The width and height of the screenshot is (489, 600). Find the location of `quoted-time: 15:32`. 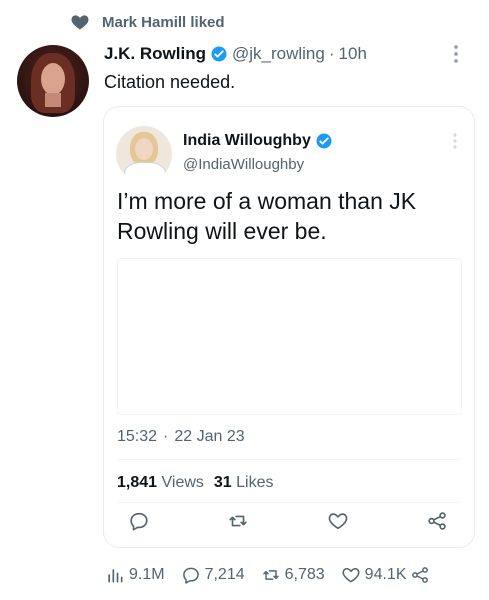

quoted-time: 15:32 is located at coordinates (137, 436).